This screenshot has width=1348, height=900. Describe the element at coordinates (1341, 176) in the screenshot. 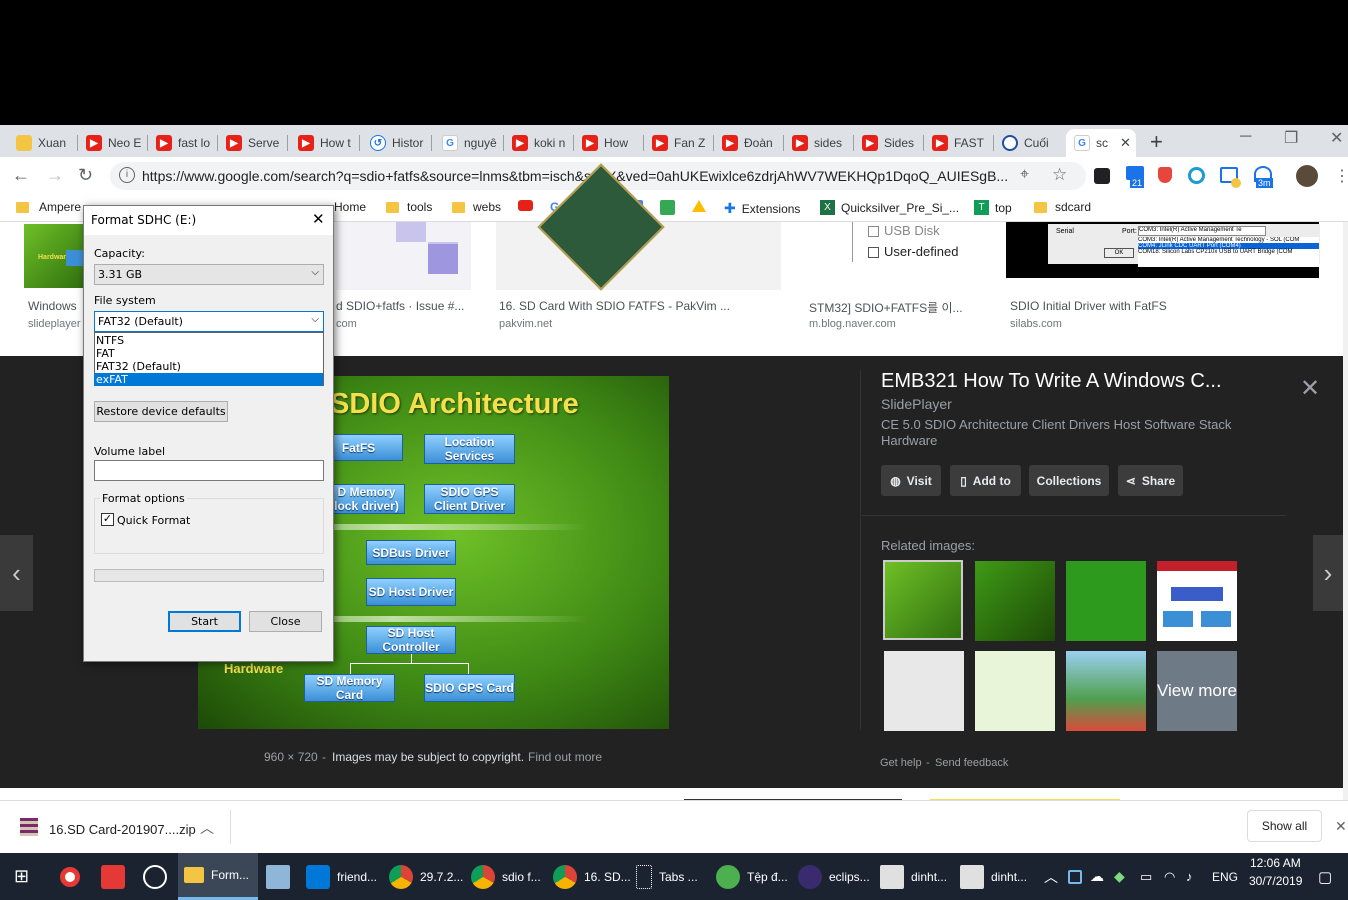

I see `menu-kebab-icon: ⋮` at that location.